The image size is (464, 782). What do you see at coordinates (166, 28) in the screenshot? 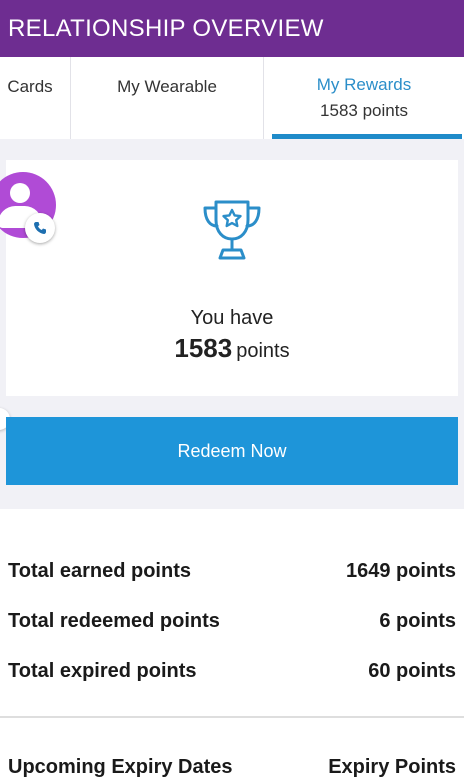
I see `page-title: RELATIONSHIP OVERVIEW` at bounding box center [166, 28].